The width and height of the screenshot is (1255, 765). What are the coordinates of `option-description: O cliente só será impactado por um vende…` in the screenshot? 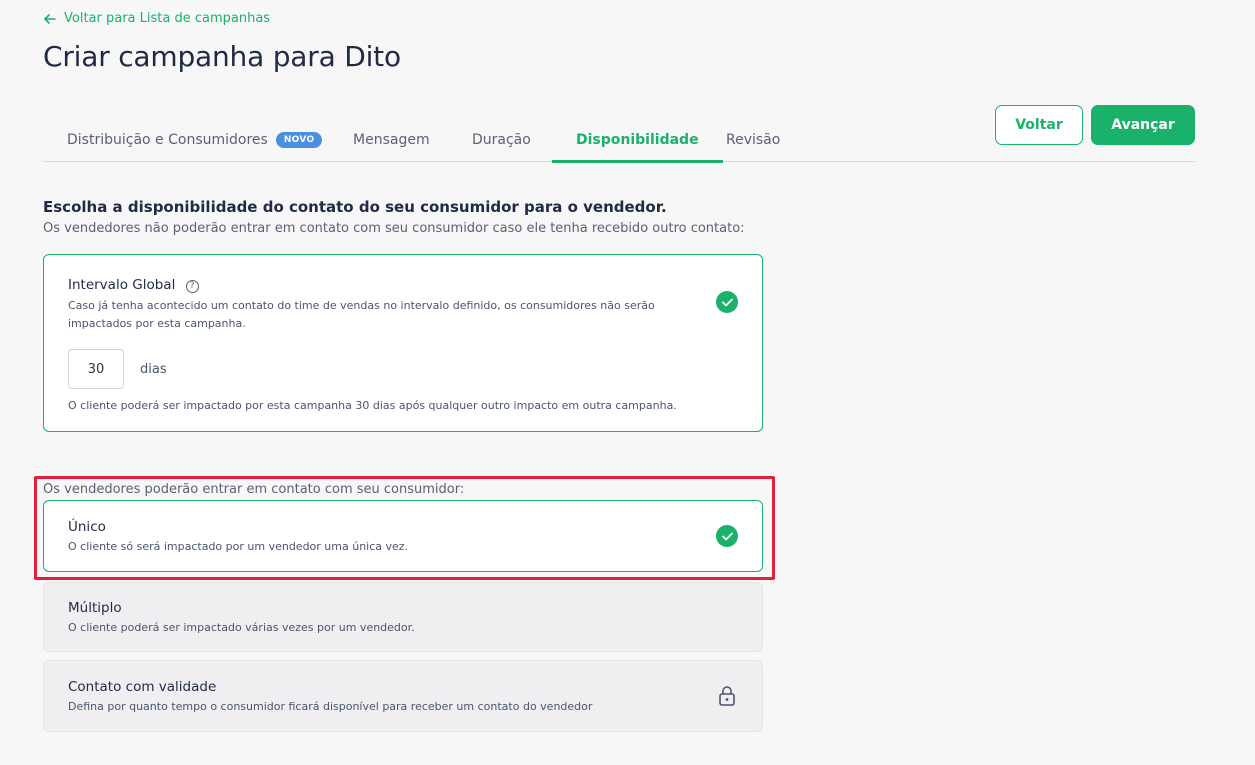 It's located at (238, 546).